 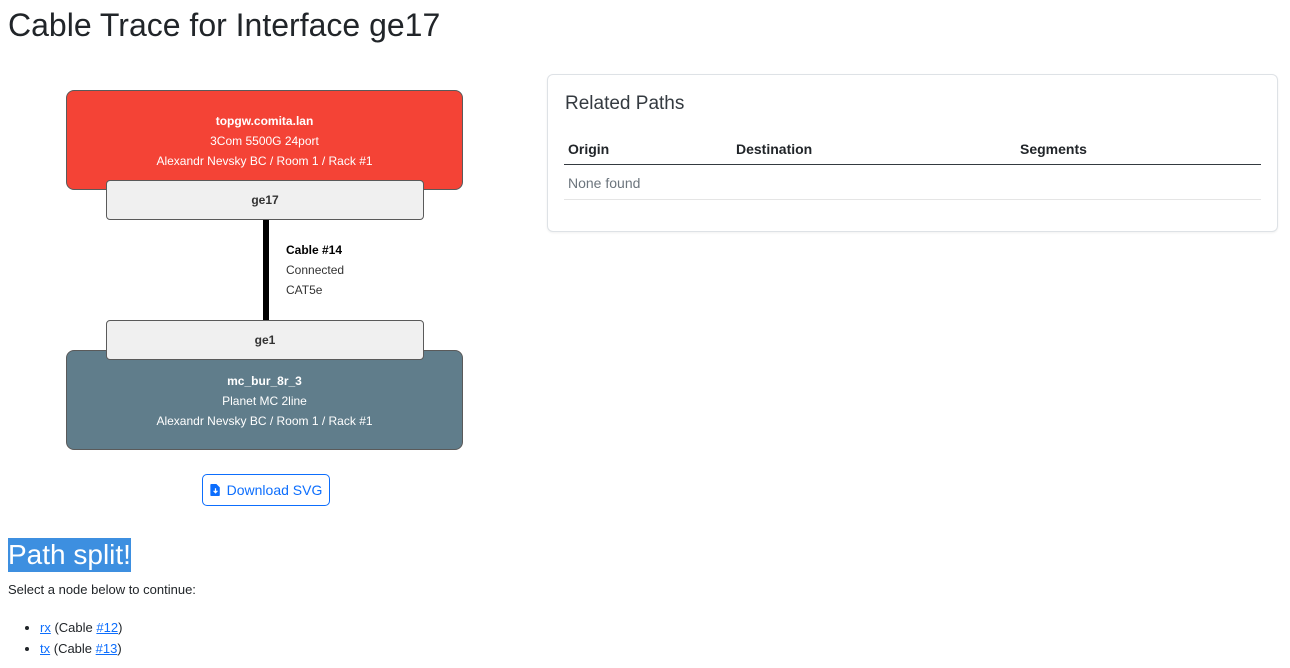 What do you see at coordinates (315, 250) in the screenshot?
I see `cable-name: Cable #14` at bounding box center [315, 250].